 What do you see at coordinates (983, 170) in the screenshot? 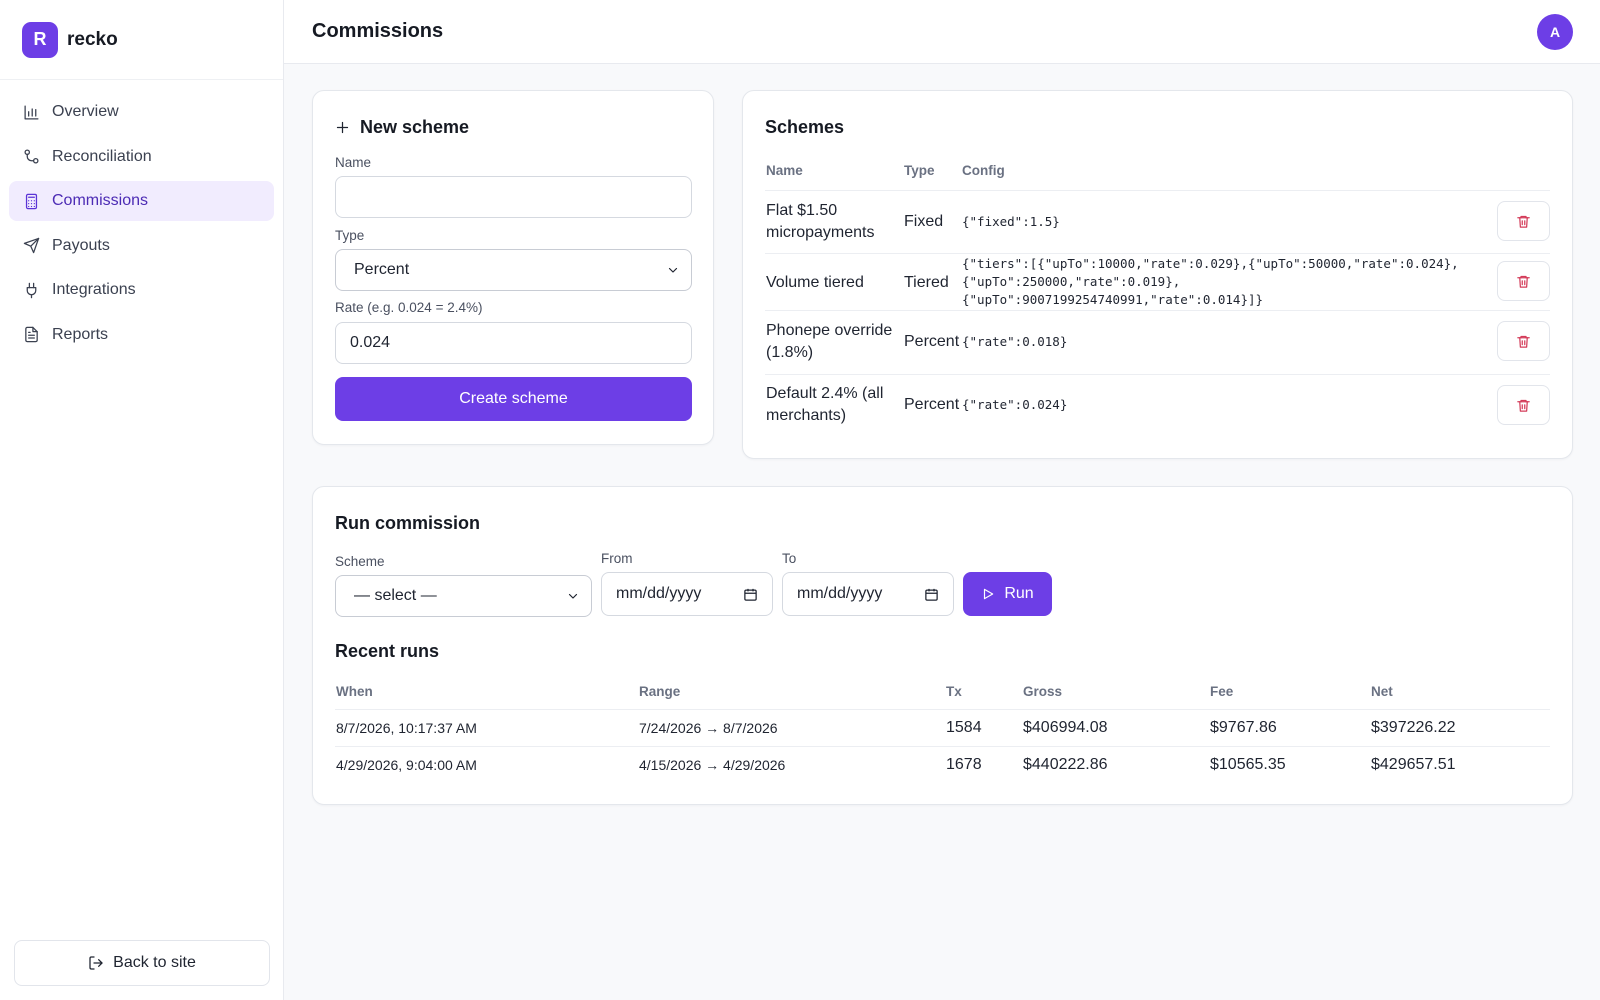
I see `schemes-col-config: Config` at bounding box center [983, 170].